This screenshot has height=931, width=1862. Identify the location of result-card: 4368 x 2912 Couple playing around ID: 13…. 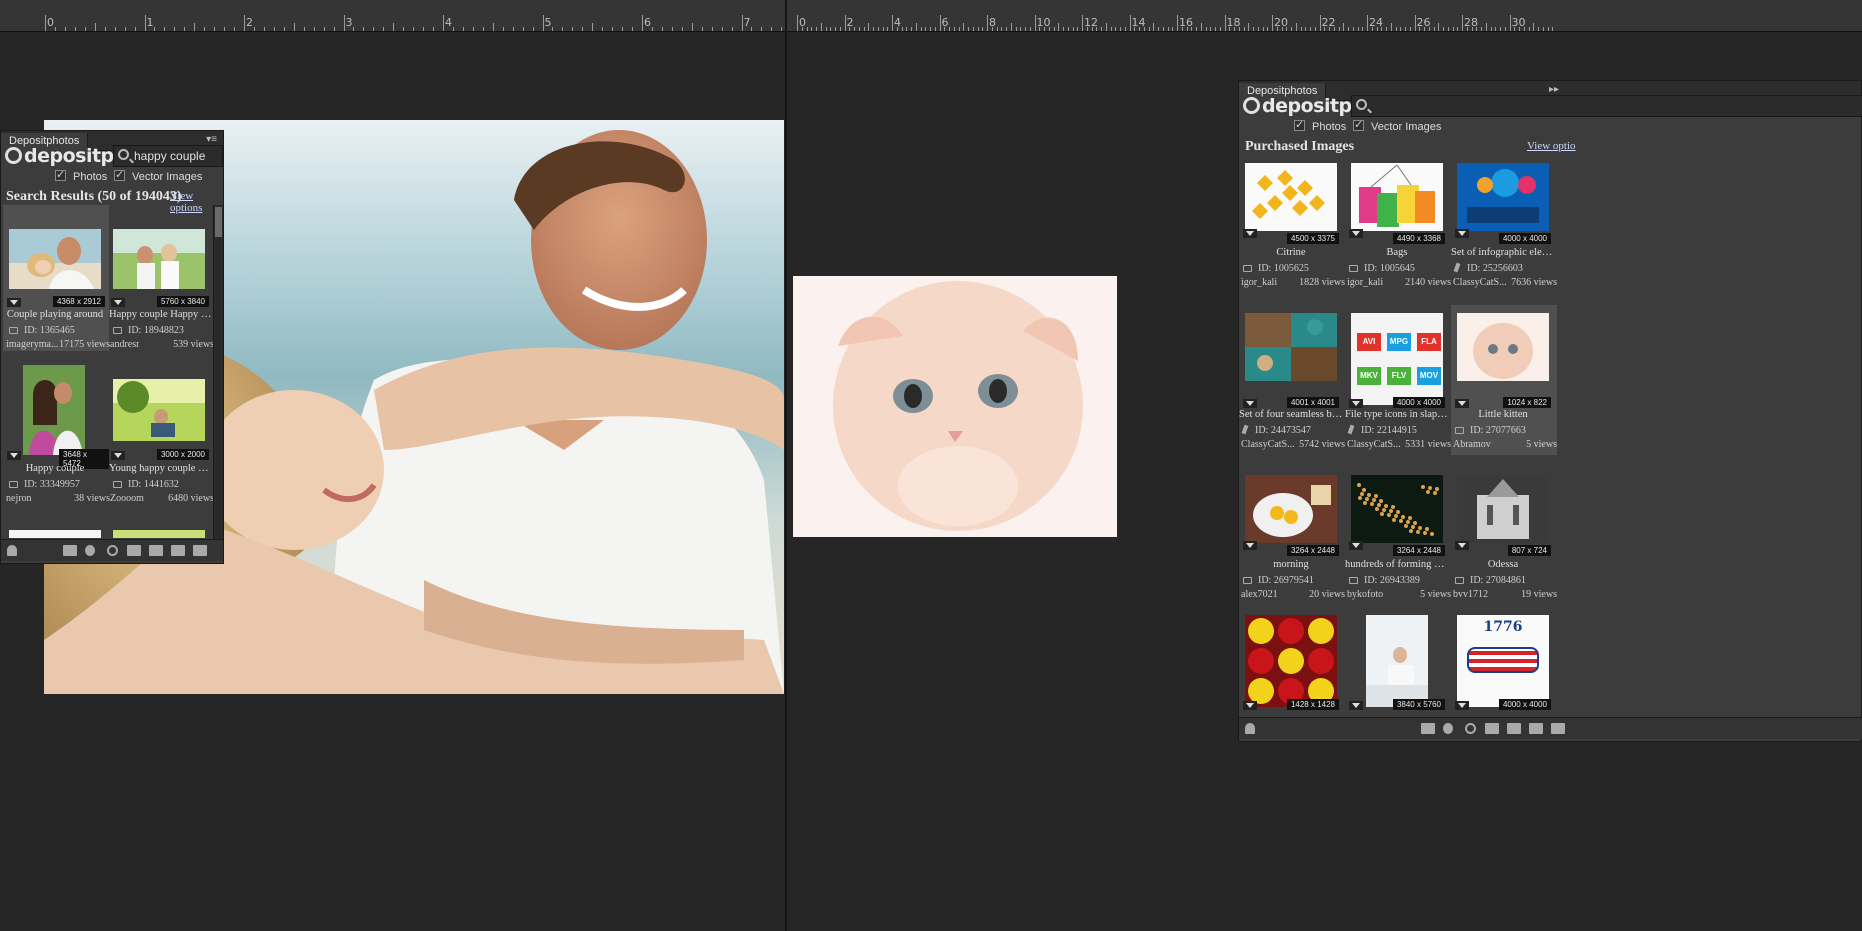
(56, 278).